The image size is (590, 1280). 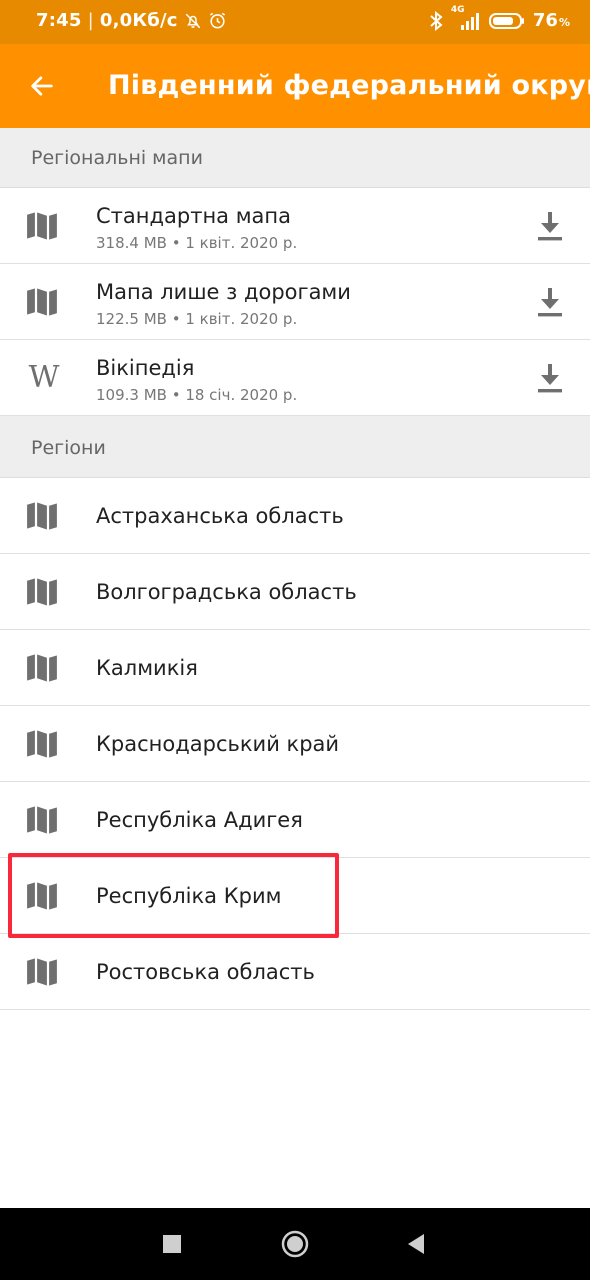 I want to click on list-item-wikipedia: W Вікіпедія 109.3 MB • 18 січ. 2020 р., so click(x=295, y=378).